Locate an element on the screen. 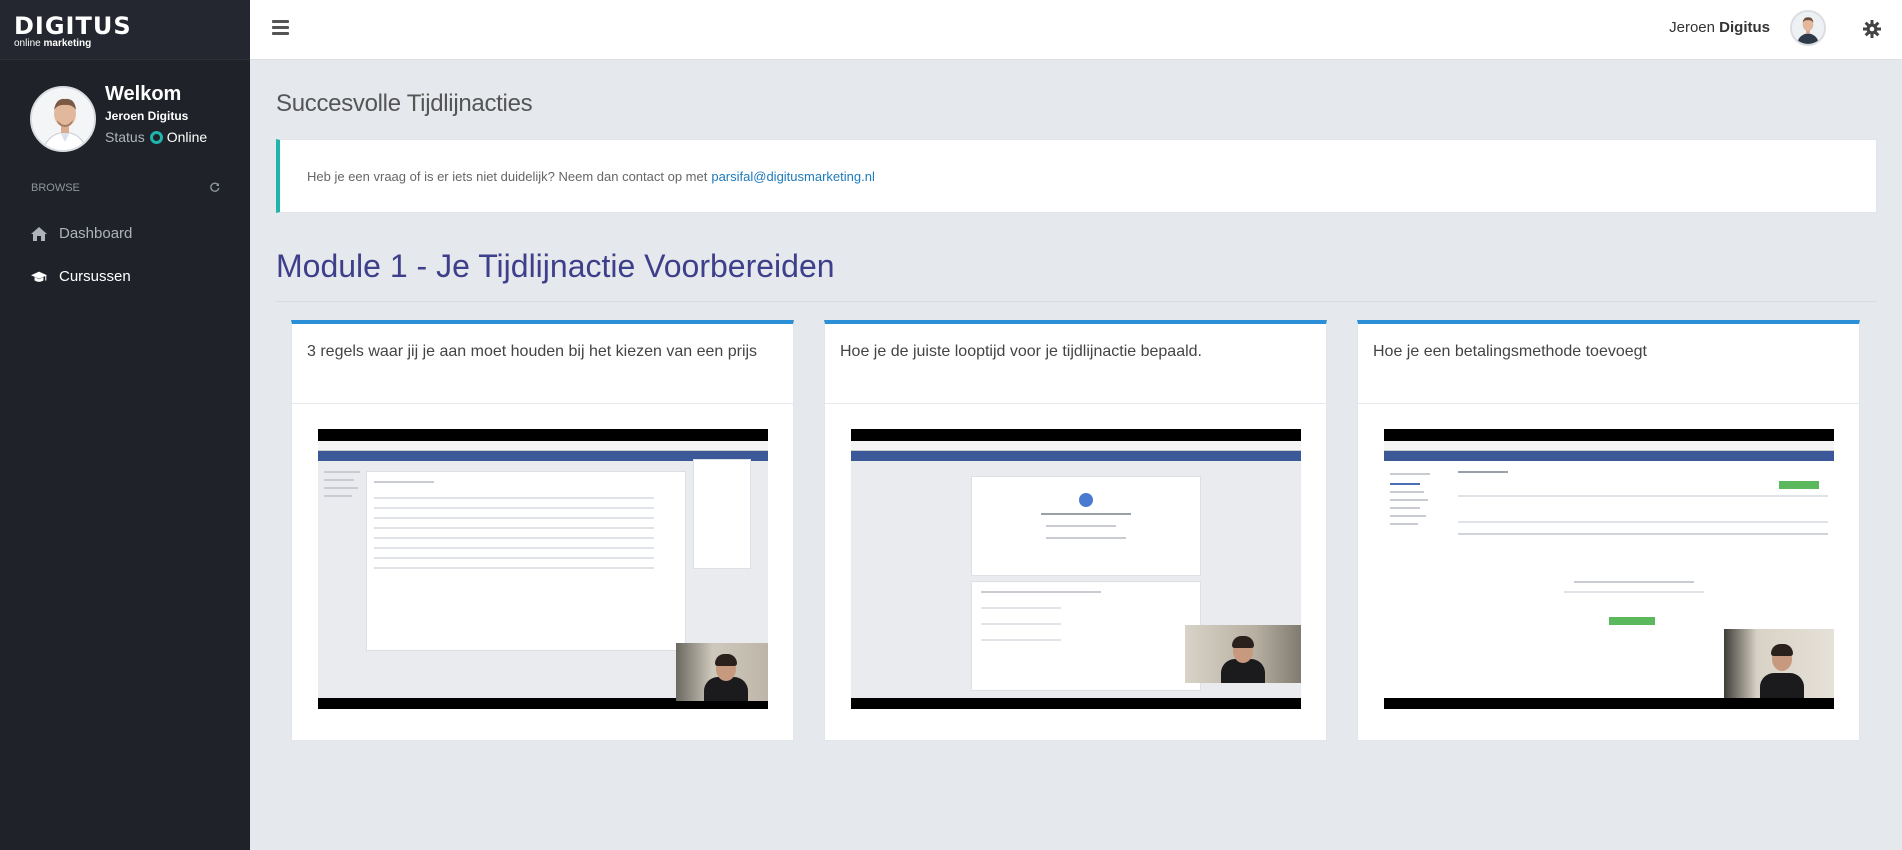  home-icon is located at coordinates (39, 233).